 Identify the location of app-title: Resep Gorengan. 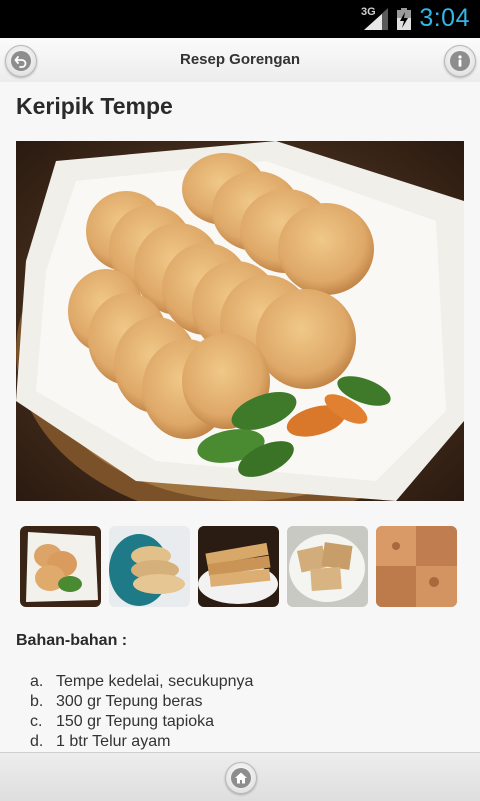
(240, 59).